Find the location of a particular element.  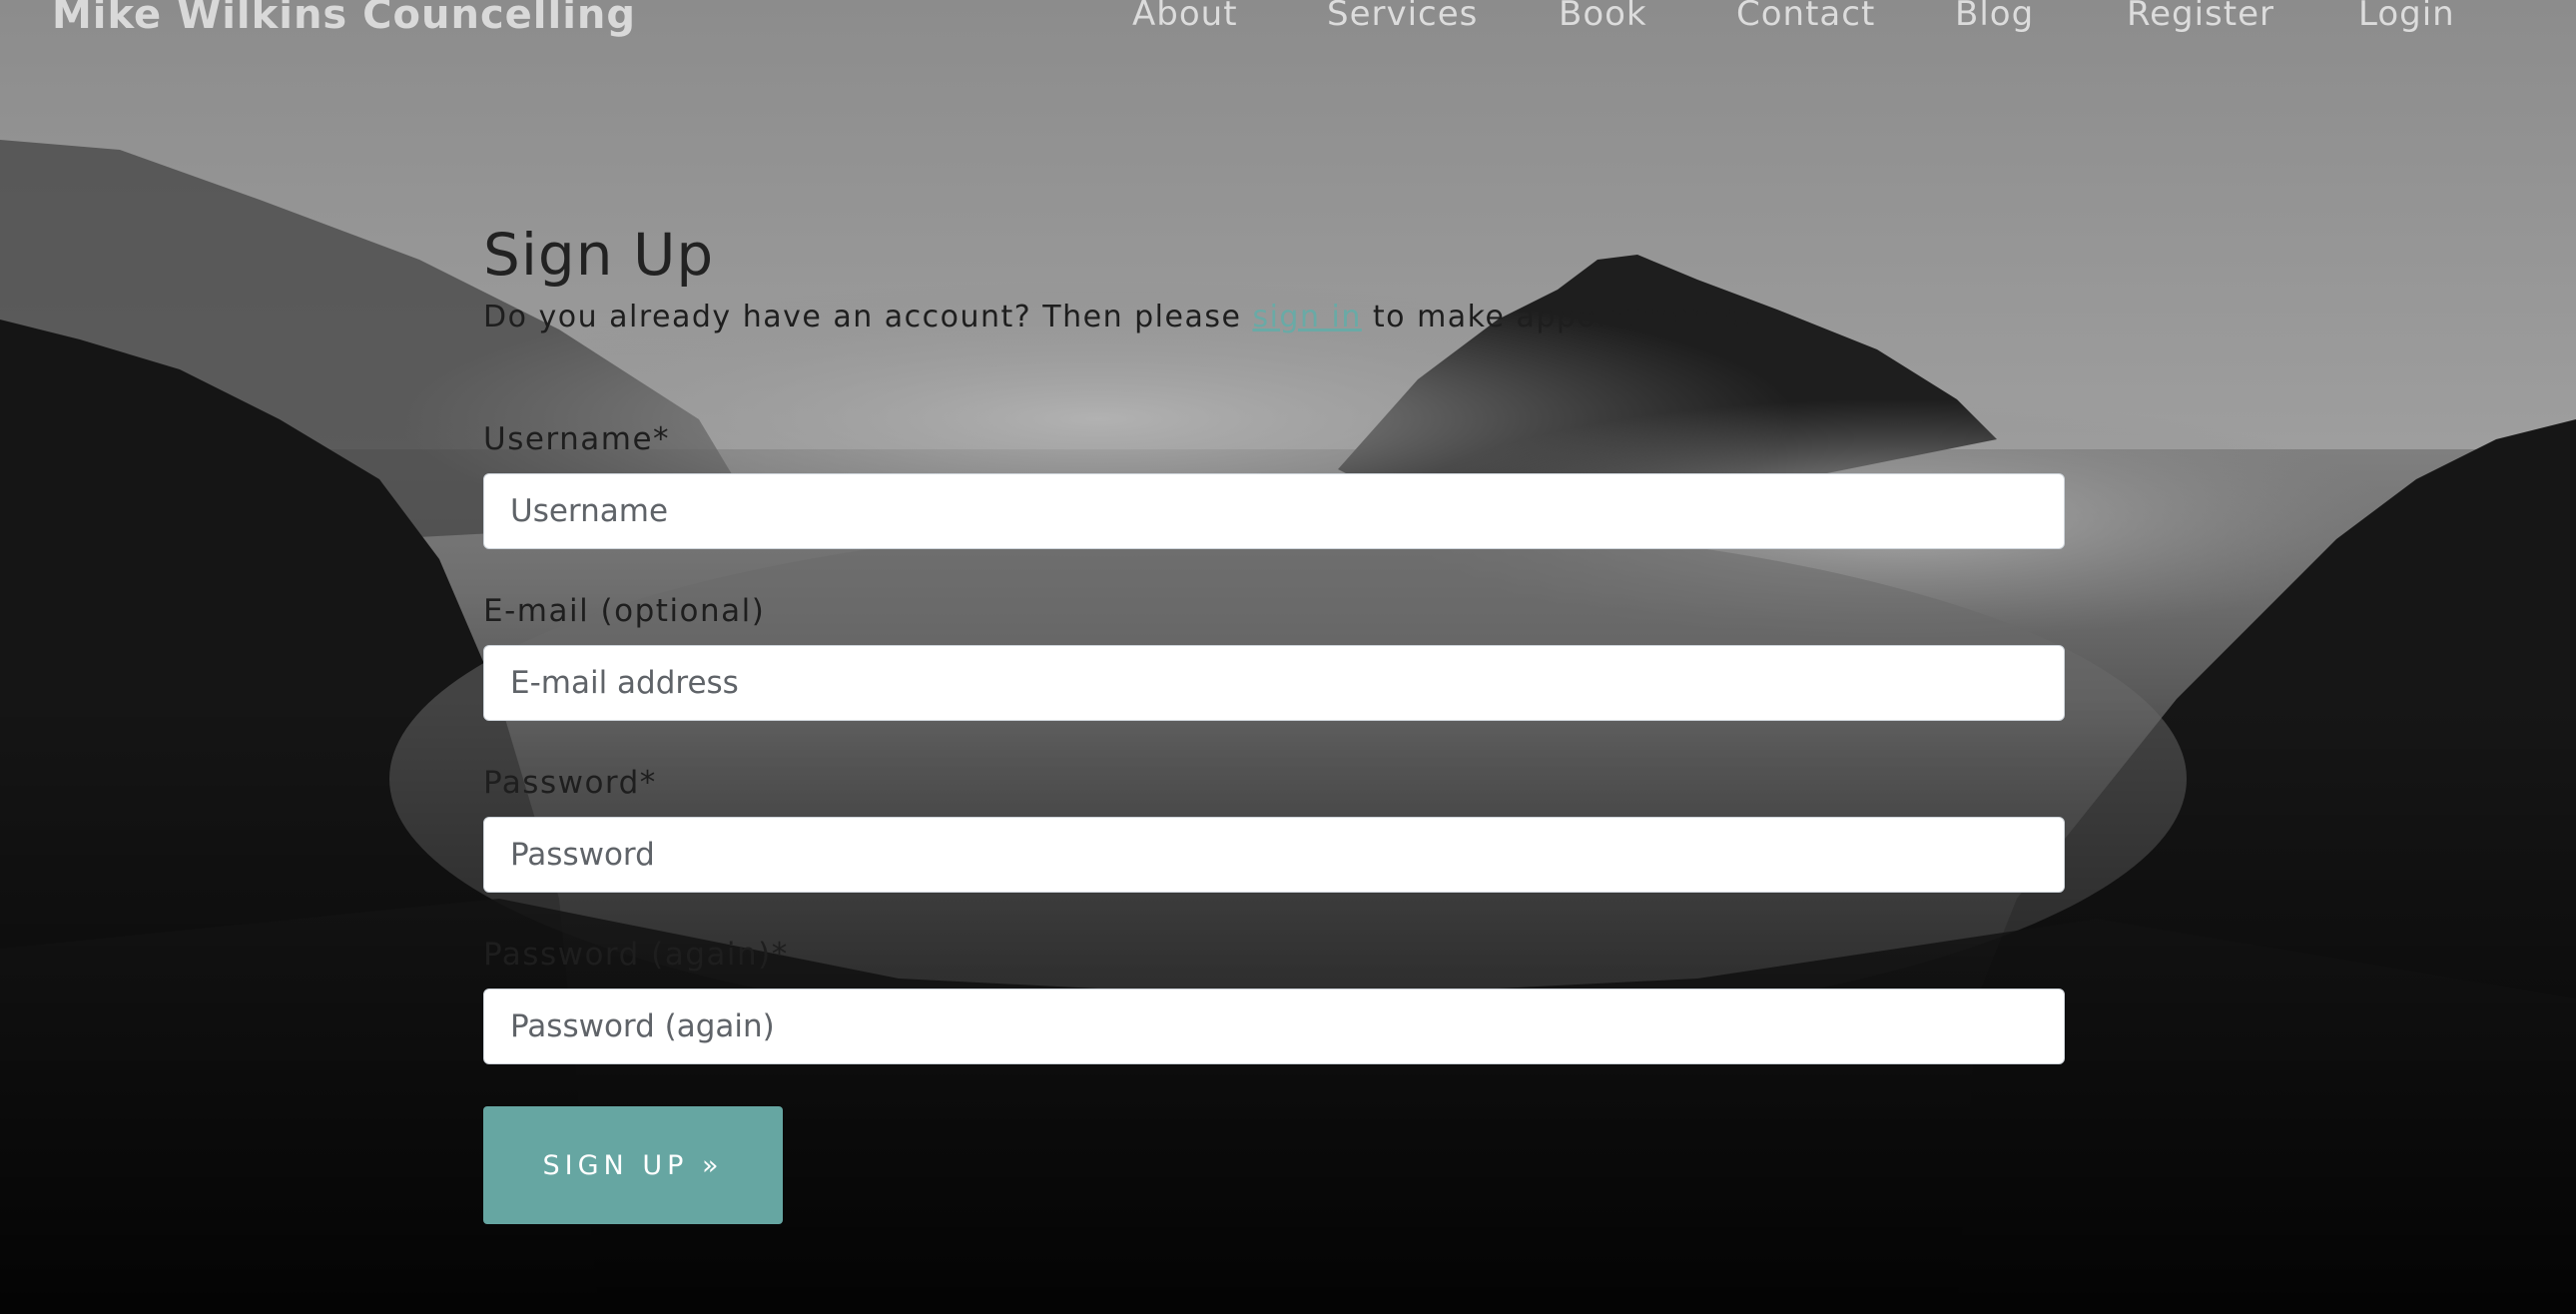

intro-text-after: to make appointments. is located at coordinates (1557, 317).